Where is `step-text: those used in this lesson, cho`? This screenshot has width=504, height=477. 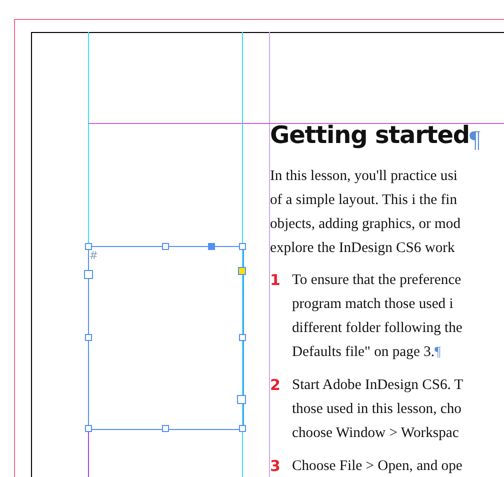 step-text: those used in this lesson, cho is located at coordinates (377, 409).